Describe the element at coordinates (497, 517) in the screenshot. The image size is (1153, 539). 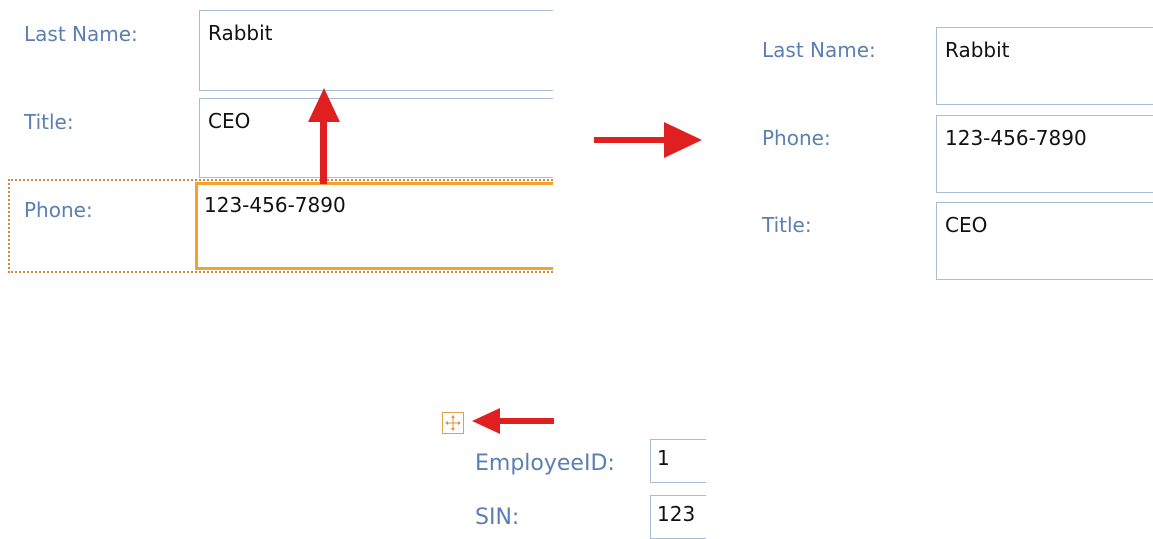
I see `sin-label: SIN:` at that location.